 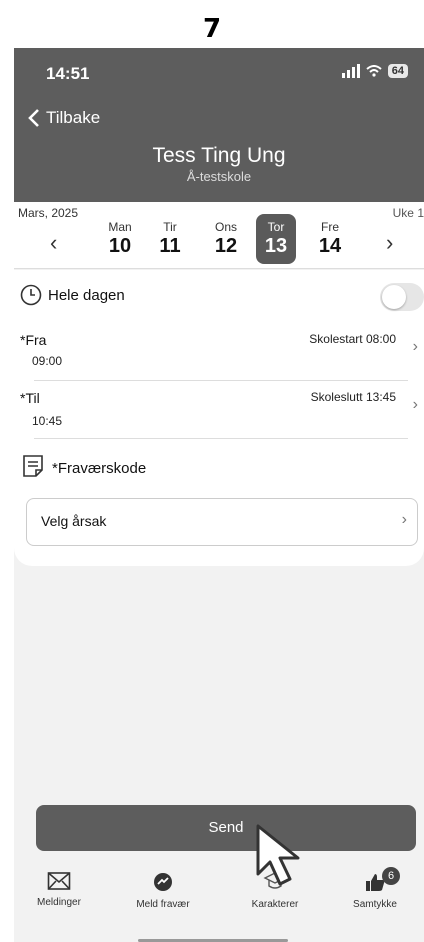 I want to click on week-number: Uke 1, so click(x=408, y=213).